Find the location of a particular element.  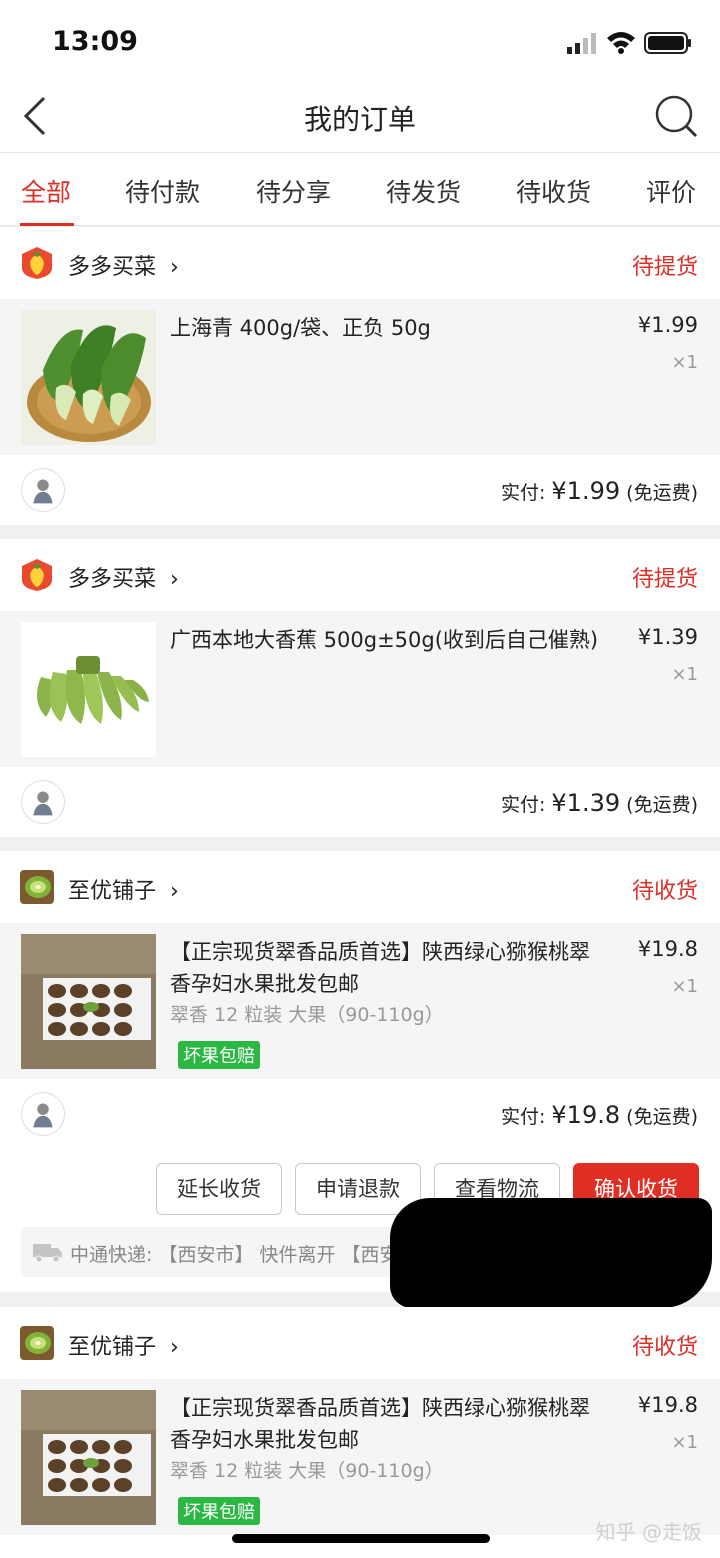

active-tab-indicator is located at coordinates (47, 224).